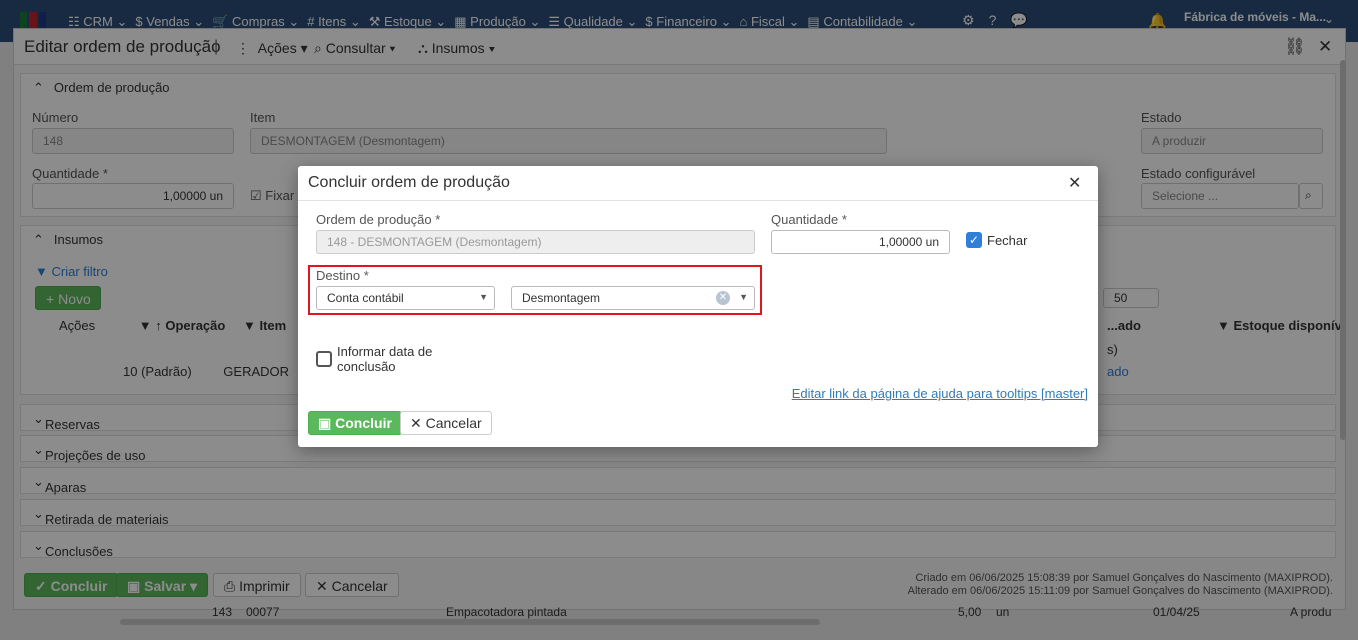  What do you see at coordinates (355, 423) in the screenshot?
I see `conclude-button: ▣ Concluir` at bounding box center [355, 423].